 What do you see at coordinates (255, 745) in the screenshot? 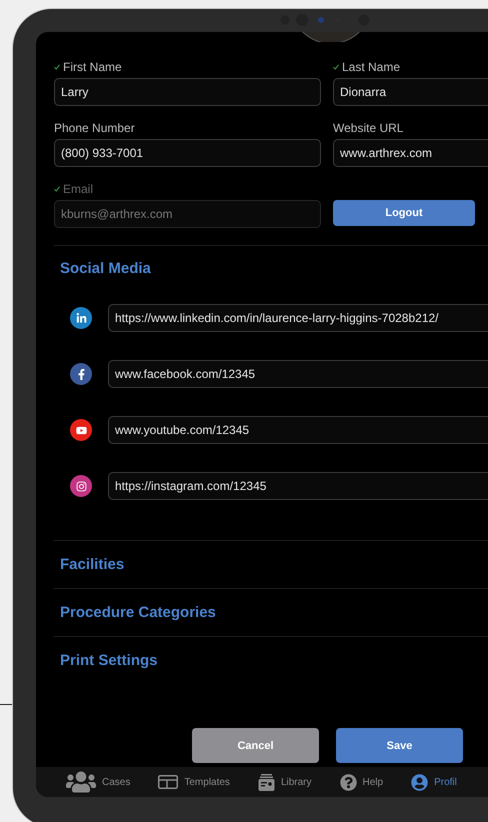
I see `cancel-button: Cancel` at bounding box center [255, 745].